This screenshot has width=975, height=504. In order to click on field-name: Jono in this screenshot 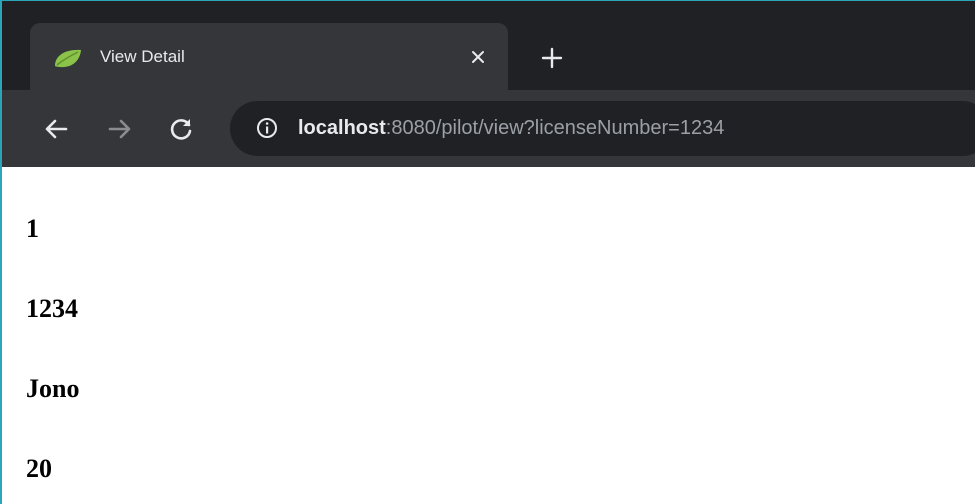, I will do `click(53, 388)`.